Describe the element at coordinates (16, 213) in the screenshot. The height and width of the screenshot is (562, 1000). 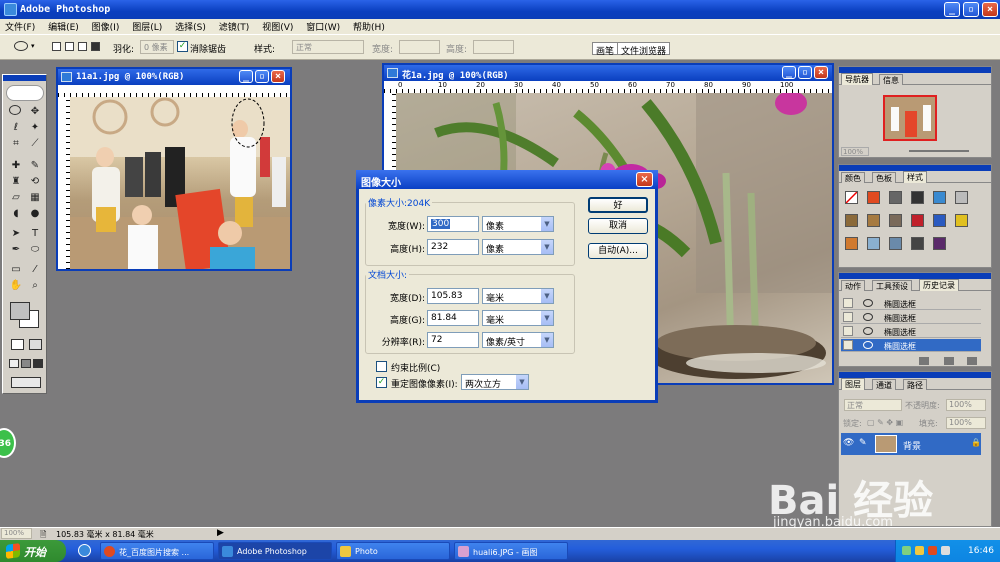
I see `blur-tool-icon: ◖` at that location.